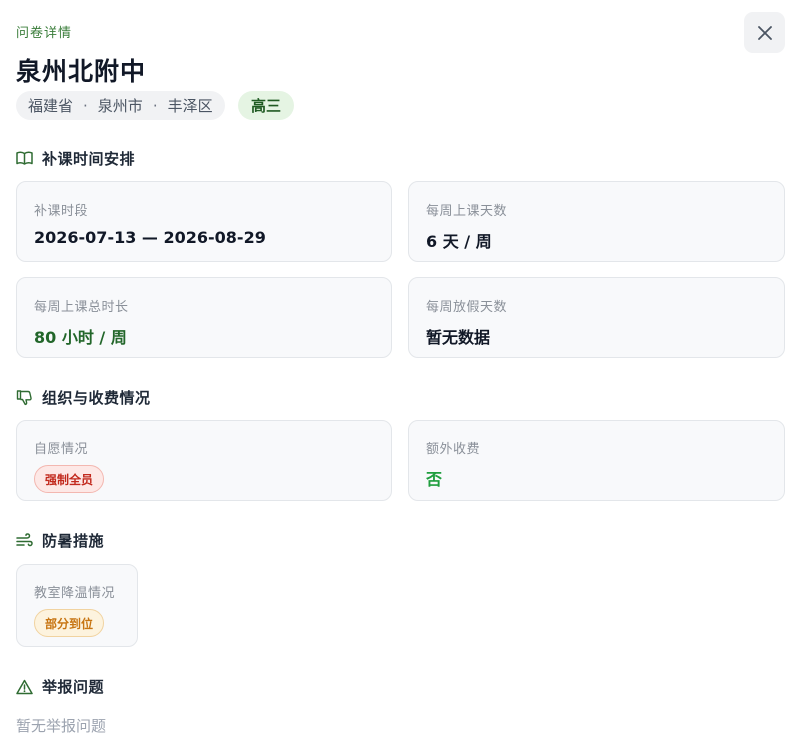 This screenshot has height=756, width=800. I want to click on card-value: 6 天 / 周, so click(459, 241).